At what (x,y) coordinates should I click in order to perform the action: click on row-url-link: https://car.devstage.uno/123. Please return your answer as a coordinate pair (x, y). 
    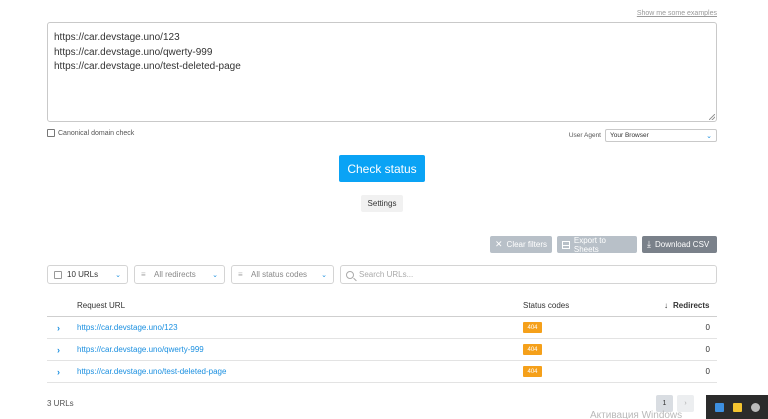
    Looking at the image, I should click on (127, 327).